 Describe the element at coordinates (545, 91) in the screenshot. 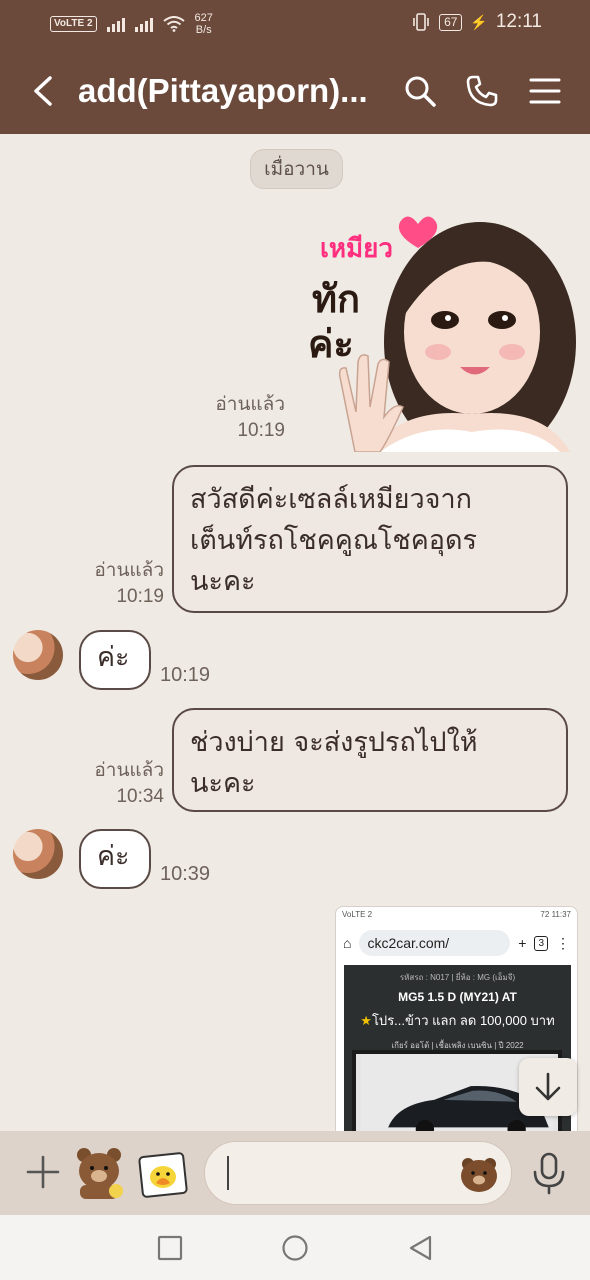

I see `menu-icon` at that location.